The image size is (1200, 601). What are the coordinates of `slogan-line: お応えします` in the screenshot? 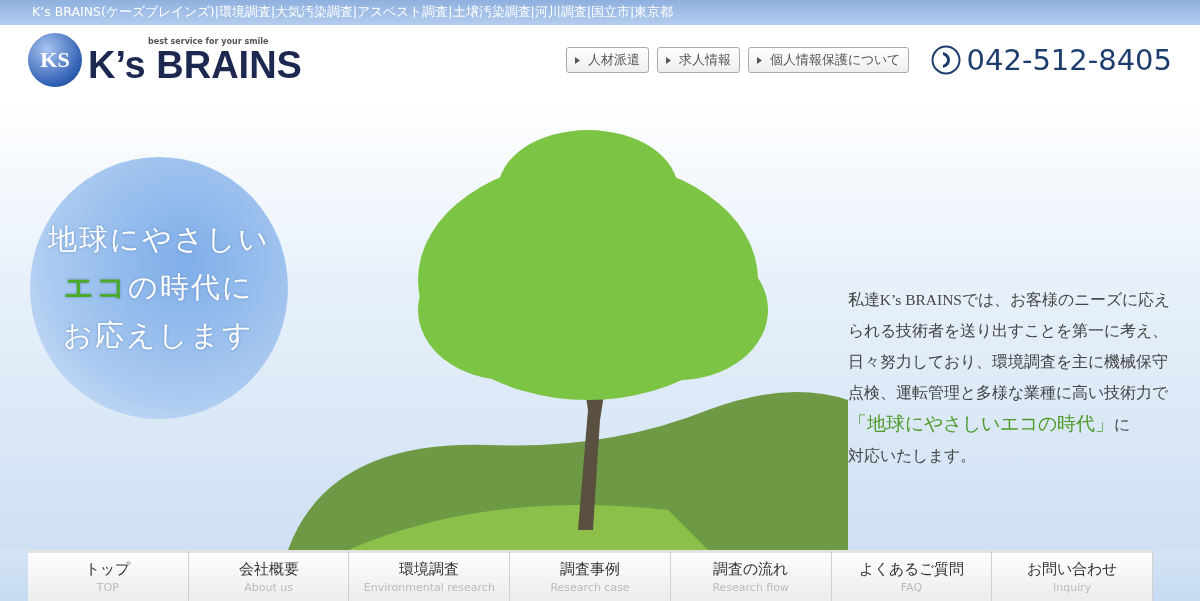 It's located at (159, 335).